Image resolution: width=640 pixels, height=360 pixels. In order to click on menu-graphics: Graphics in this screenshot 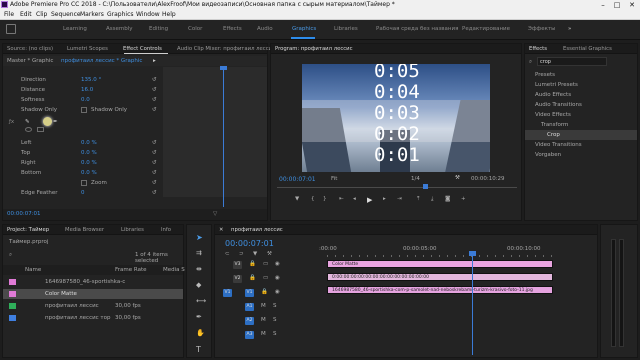, I will do `click(120, 15)`.